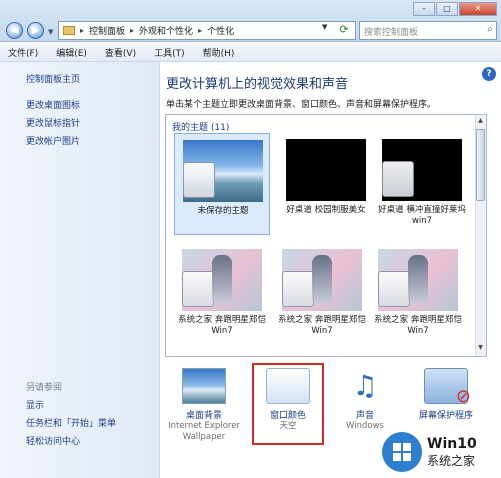 This screenshot has width=501, height=478. What do you see at coordinates (53, 440) in the screenshot?
I see `sidebar-item-ease-of-access: 轻松访问中心` at bounding box center [53, 440].